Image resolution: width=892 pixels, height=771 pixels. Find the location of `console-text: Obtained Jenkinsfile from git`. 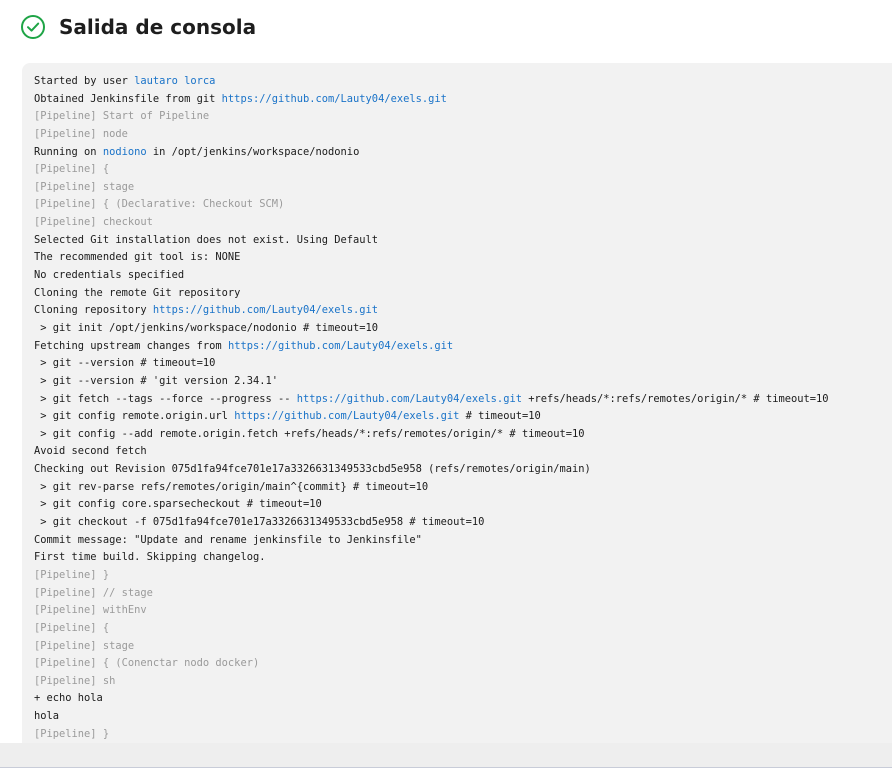

console-text: Obtained Jenkinsfile from git is located at coordinates (128, 98).